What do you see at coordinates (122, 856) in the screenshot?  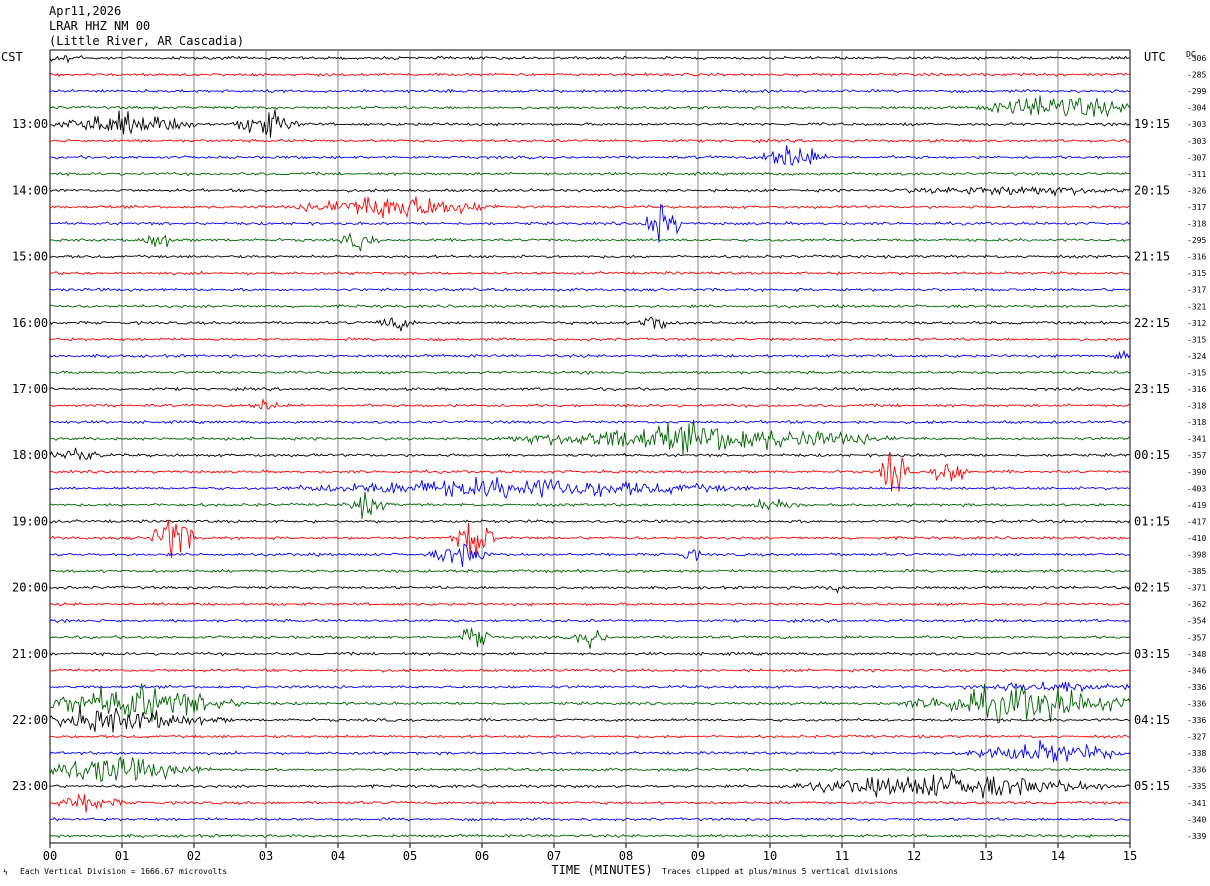 I see `x-tick-label: 01` at bounding box center [122, 856].